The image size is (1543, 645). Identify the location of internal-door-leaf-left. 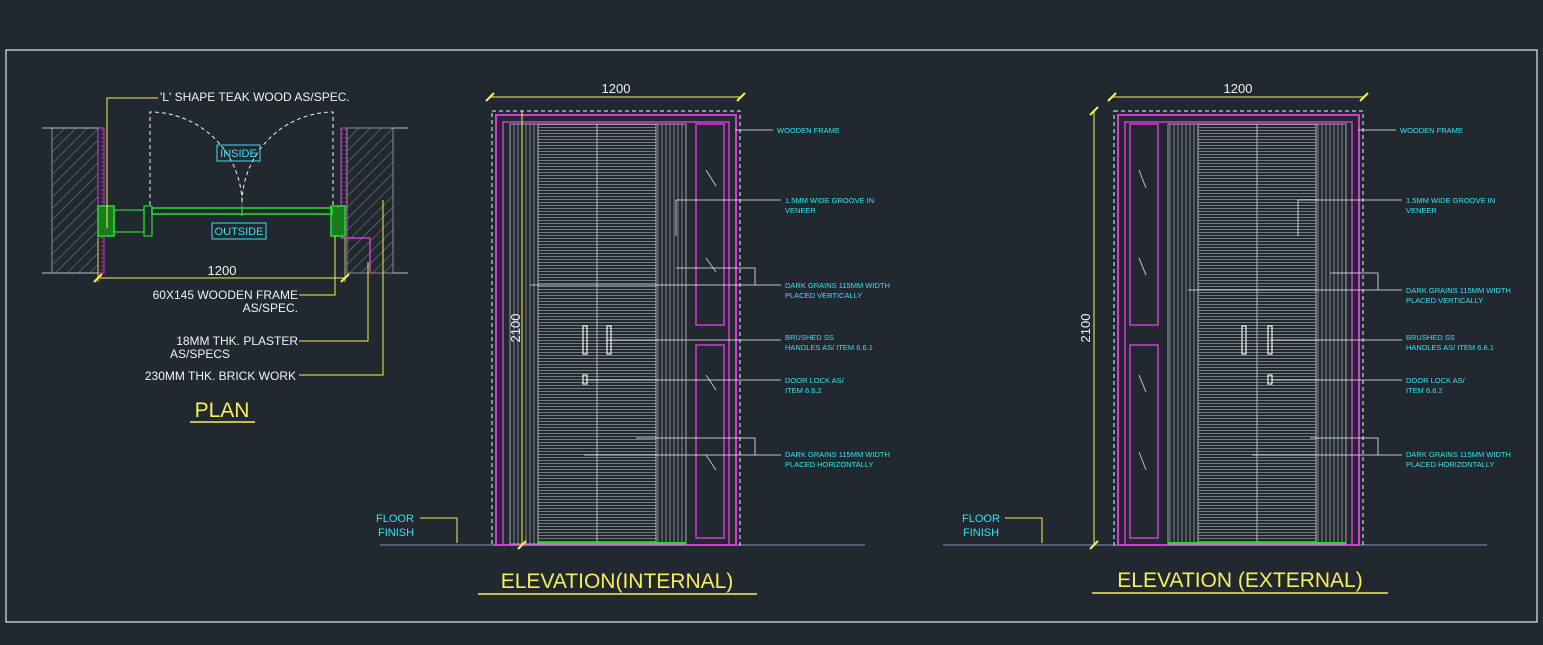
(567, 334).